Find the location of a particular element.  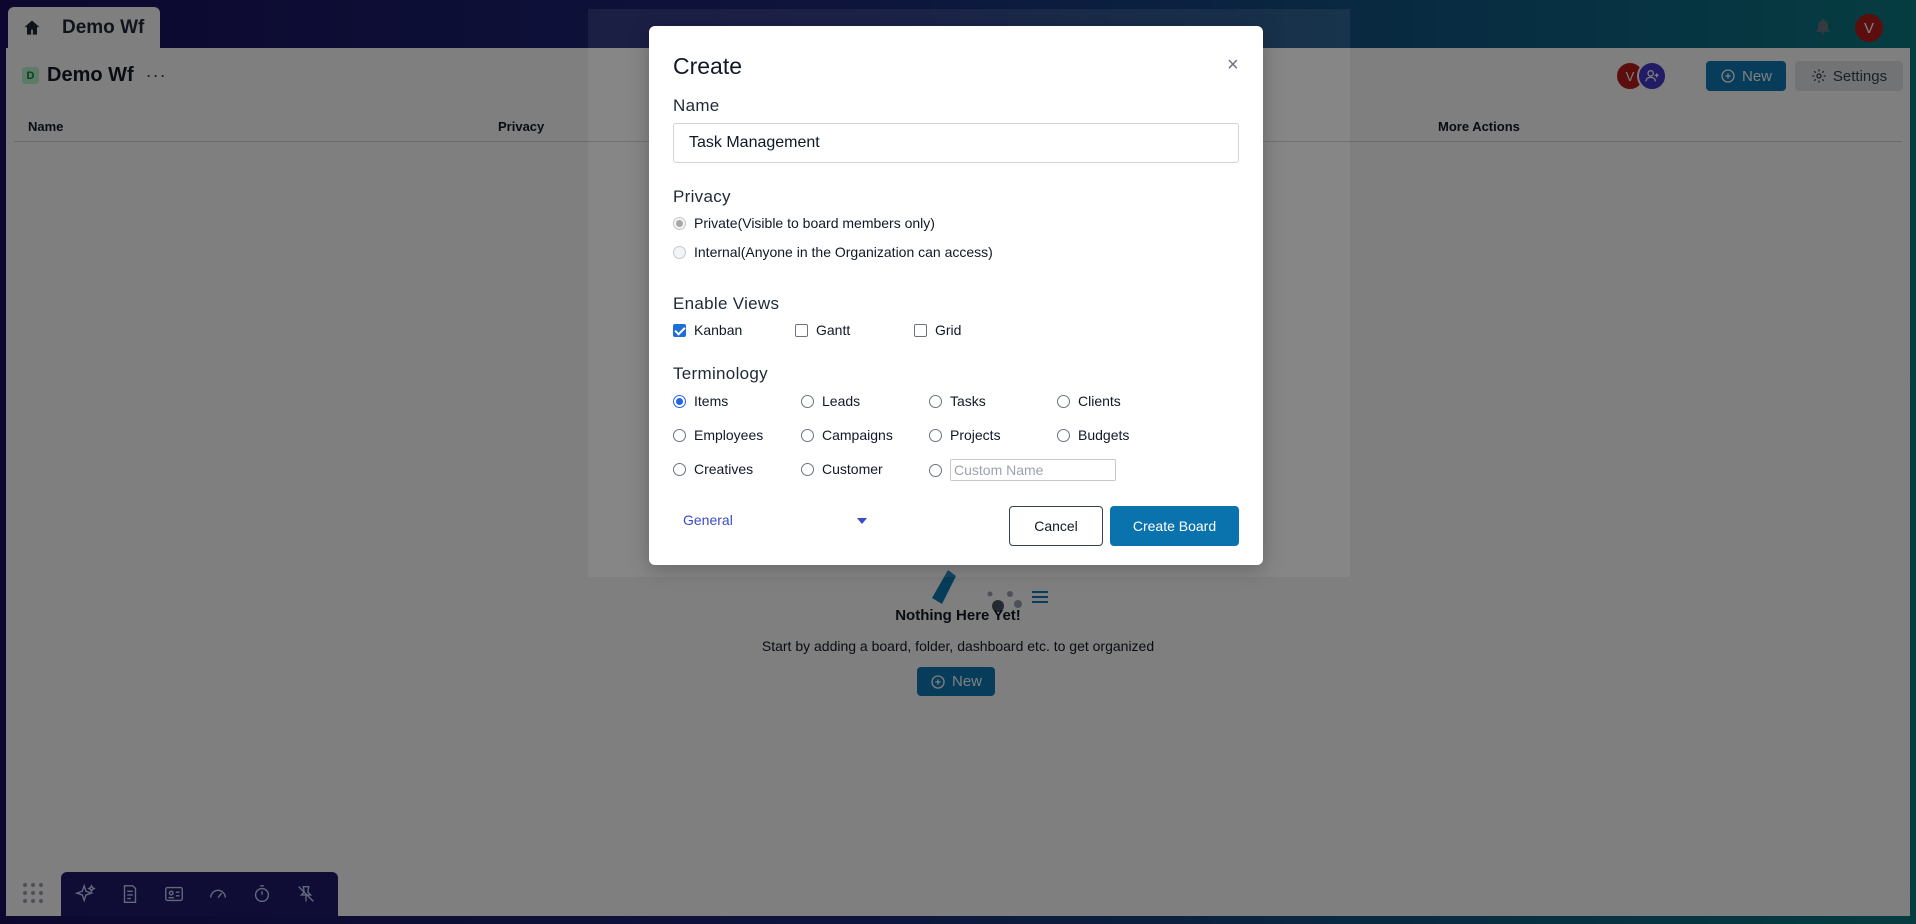

radio-customer is located at coordinates (807, 469).